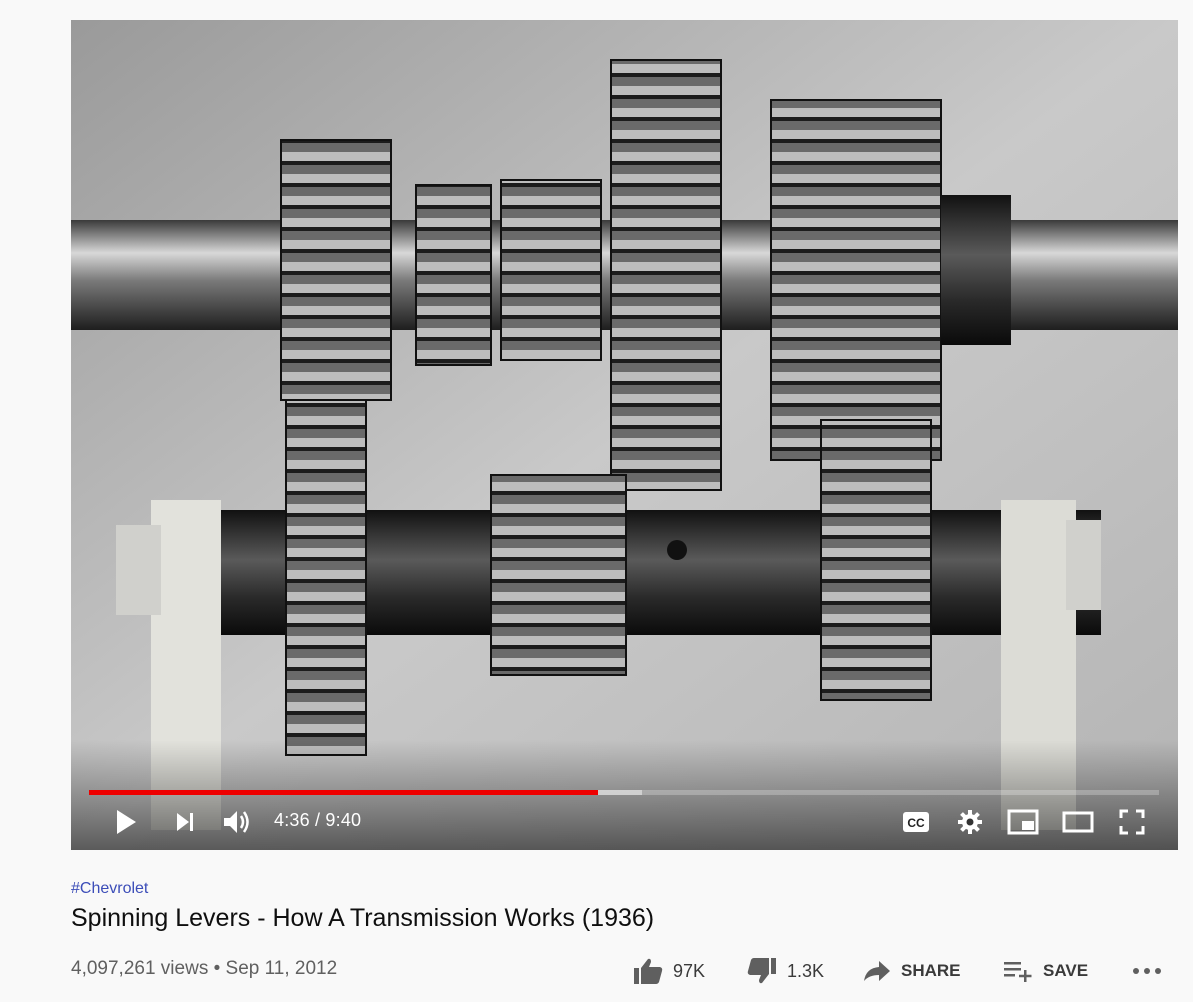 Image resolution: width=1193 pixels, height=1002 pixels. I want to click on add-to-playlist-icon, so click(1018, 972).